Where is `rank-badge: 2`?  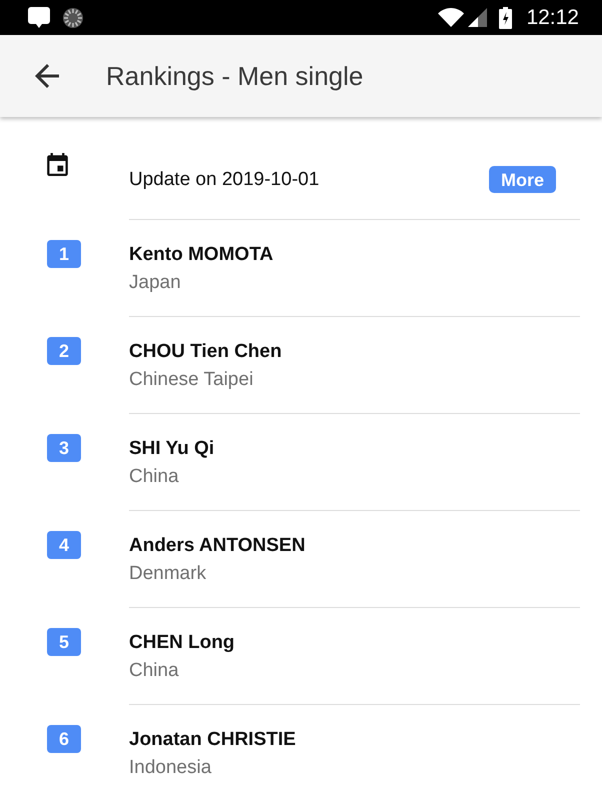 rank-badge: 2 is located at coordinates (64, 351).